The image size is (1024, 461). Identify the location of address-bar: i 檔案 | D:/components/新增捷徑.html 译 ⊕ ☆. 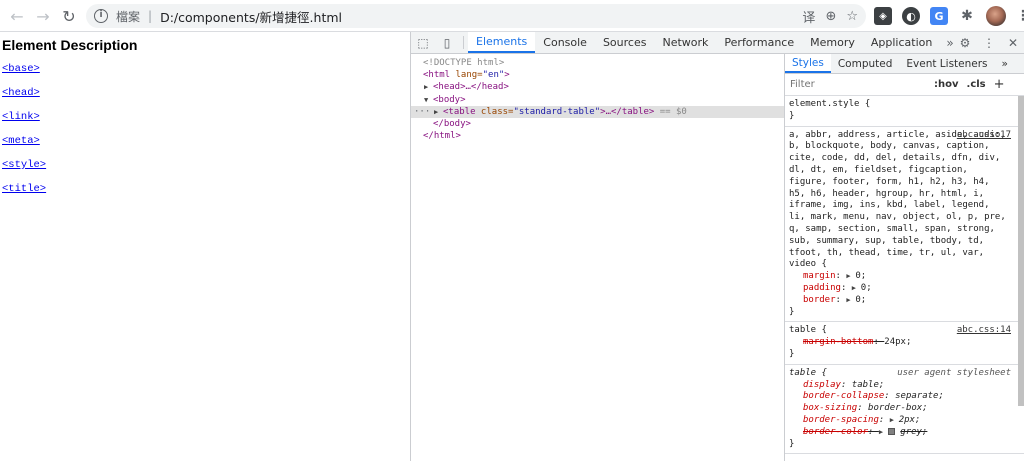
(476, 16).